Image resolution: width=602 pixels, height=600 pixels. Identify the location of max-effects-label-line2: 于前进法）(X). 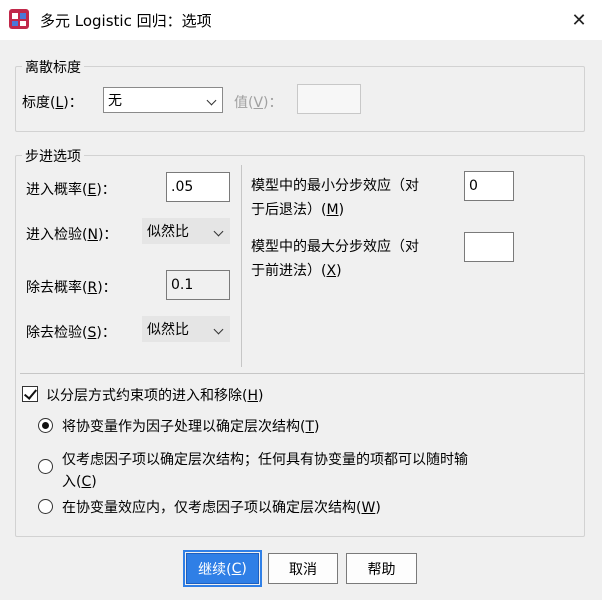
(296, 271).